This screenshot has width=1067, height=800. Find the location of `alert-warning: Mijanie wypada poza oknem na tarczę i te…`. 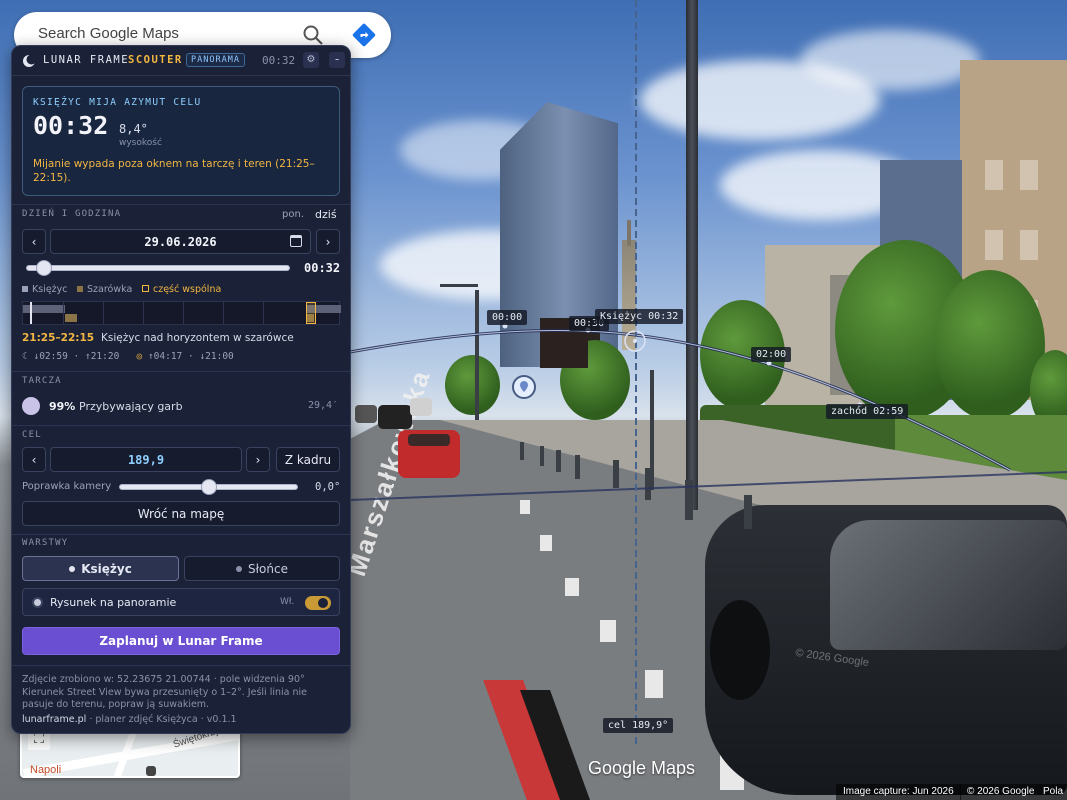

alert-warning: Mijanie wypada poza oknem na tarczę i te… is located at coordinates (174, 171).